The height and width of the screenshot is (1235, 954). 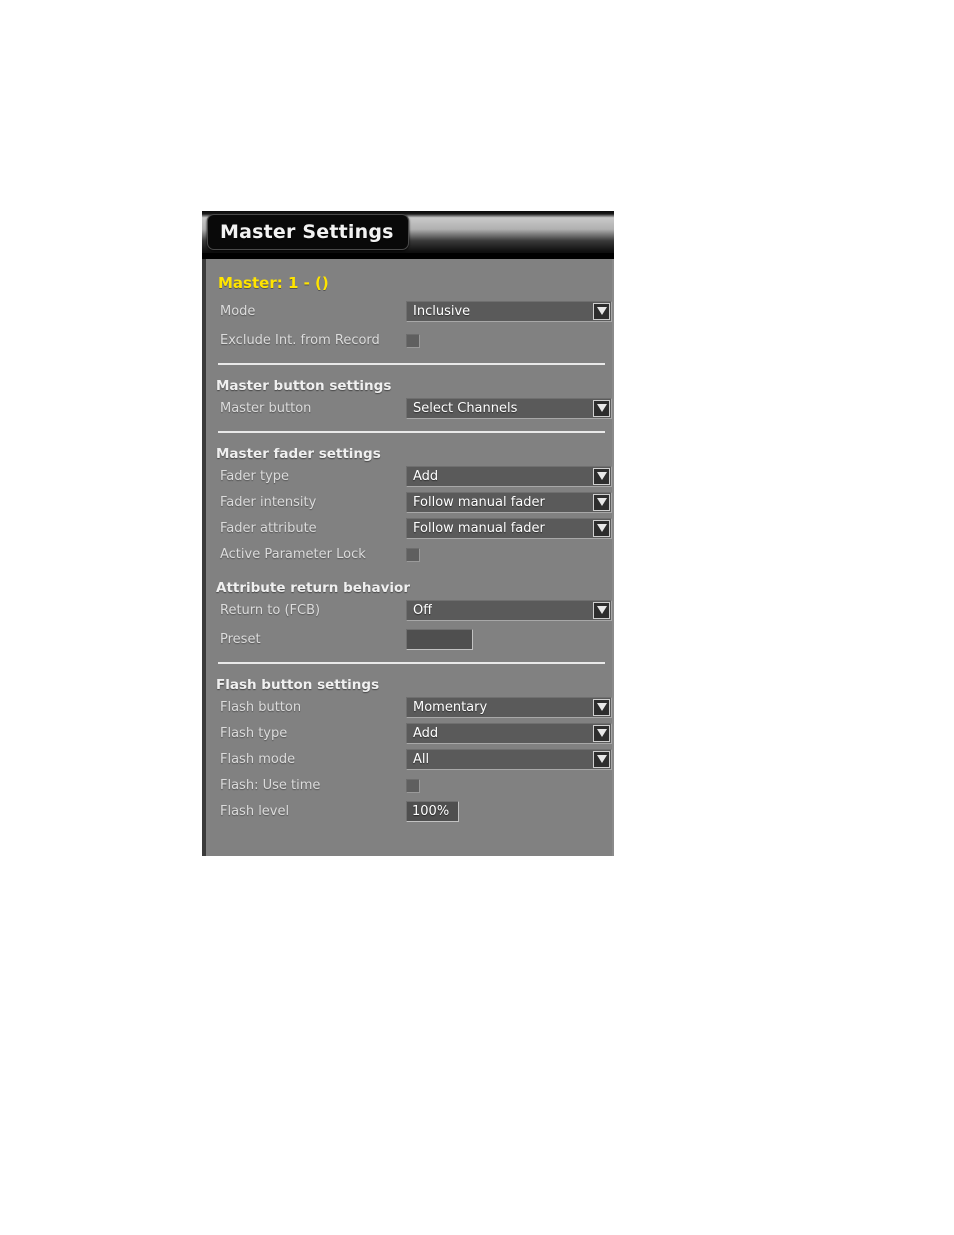 I want to click on row-fader-attribute: Fader attribute Follow manual fader, so click(x=409, y=528).